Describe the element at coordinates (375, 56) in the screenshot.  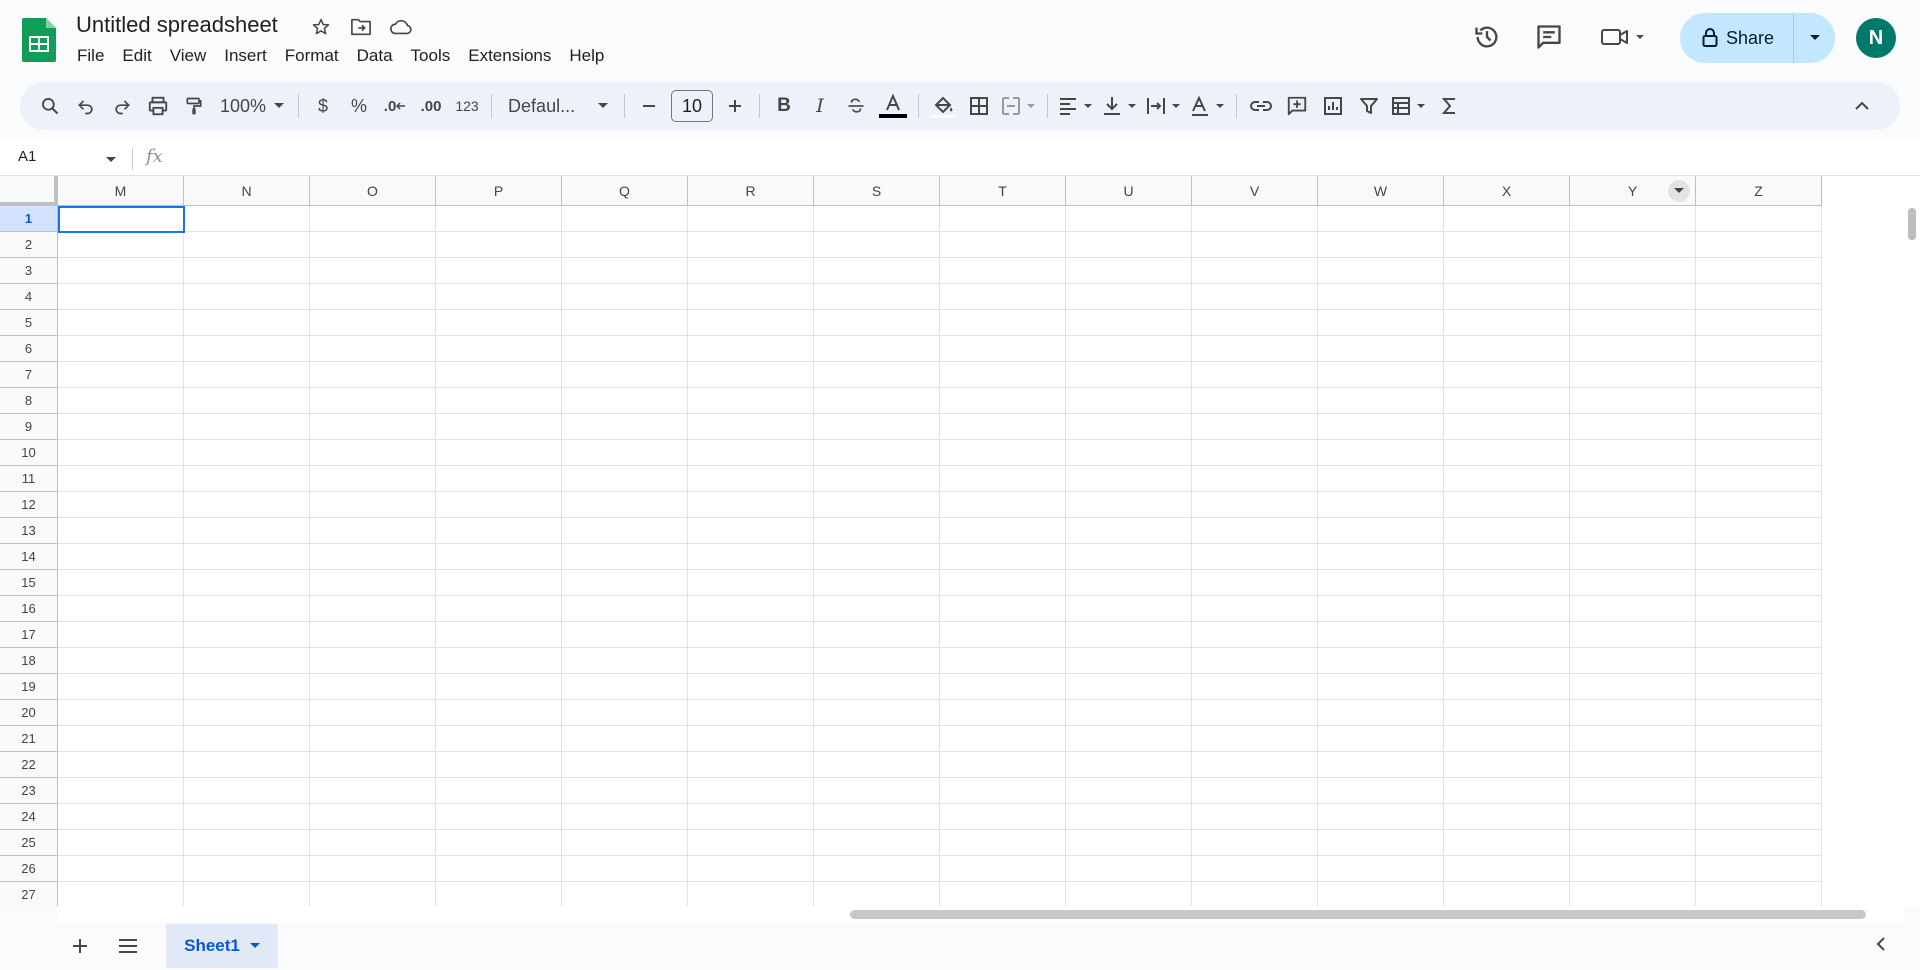
I see `menu-data: Data` at that location.